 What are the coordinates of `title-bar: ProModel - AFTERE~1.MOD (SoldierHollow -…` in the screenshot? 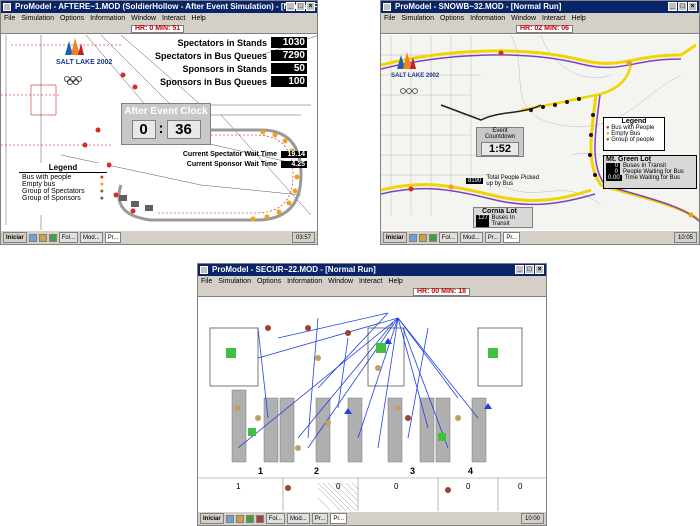 It's located at (159, 7).